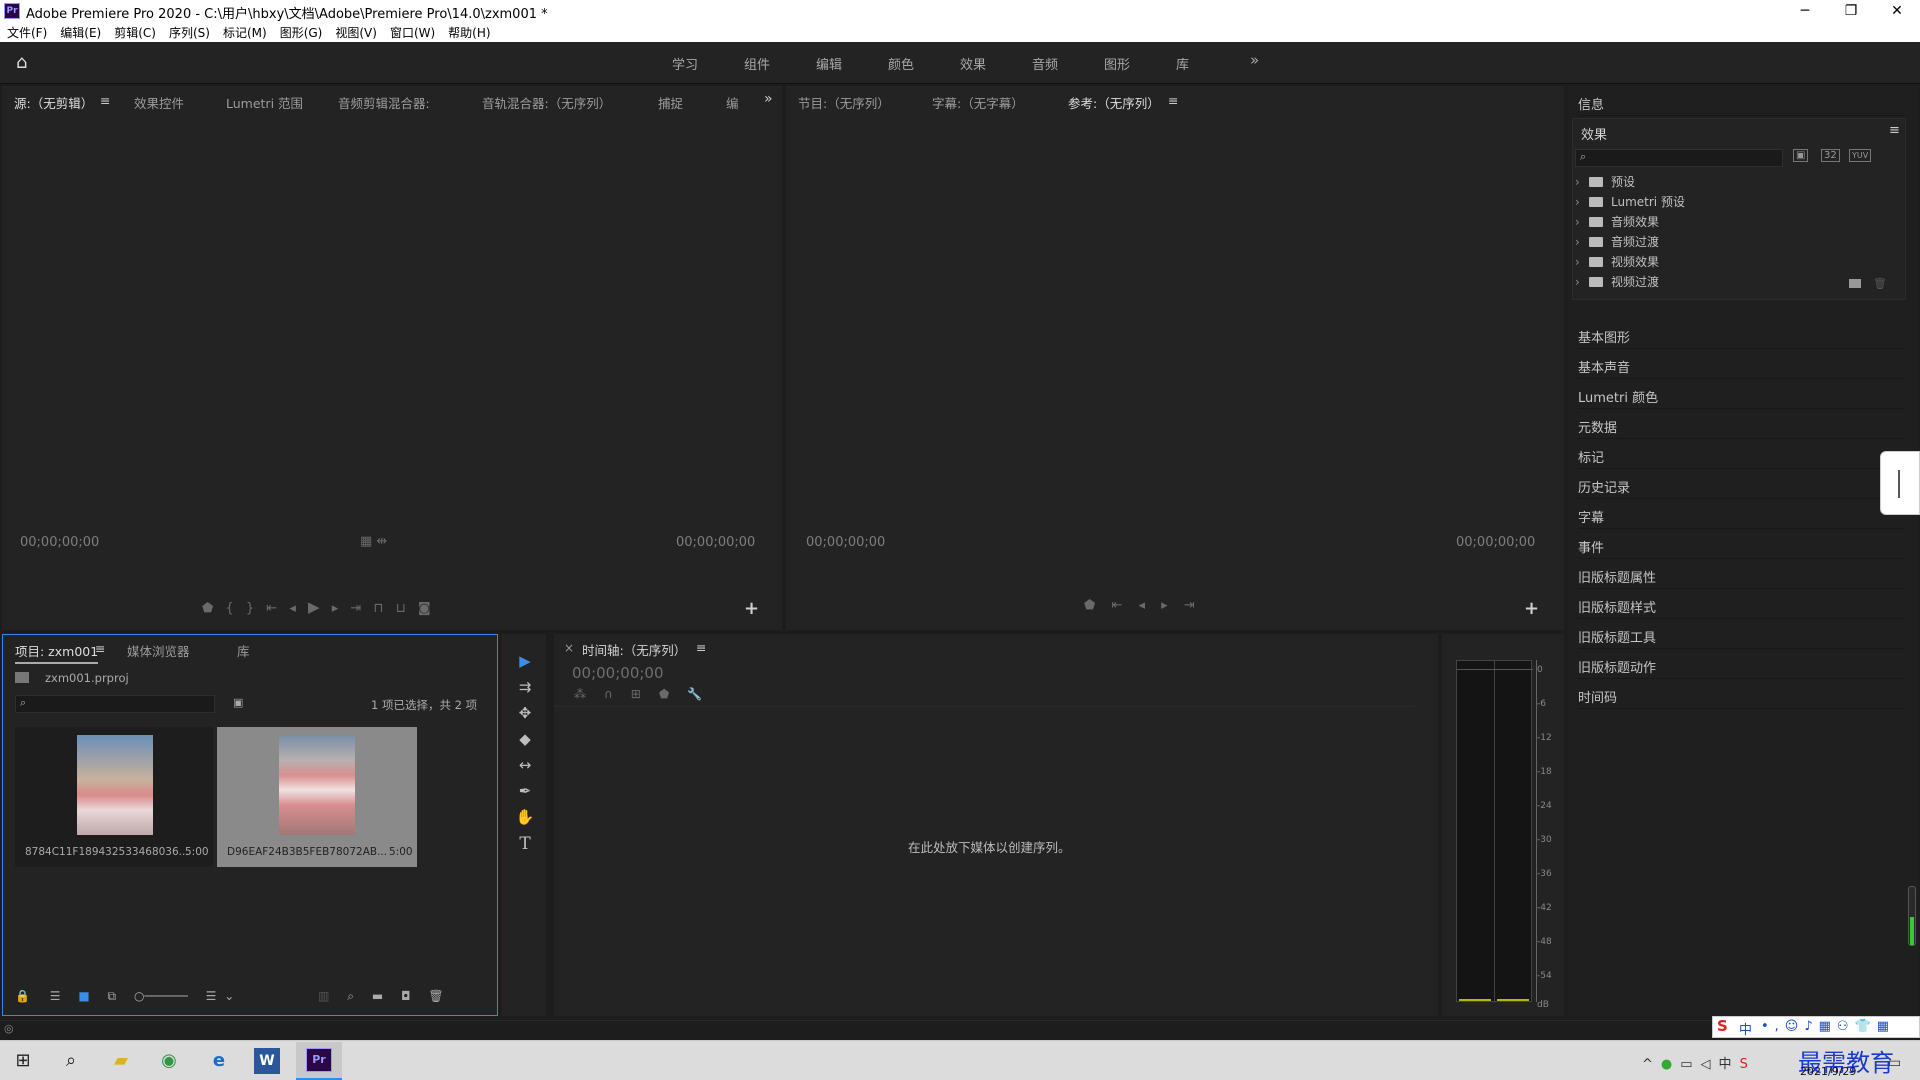 This screenshot has width=1920, height=1080. What do you see at coordinates (618, 673) in the screenshot?
I see `timeline-playhead-timecode: 00;00;00;00` at bounding box center [618, 673].